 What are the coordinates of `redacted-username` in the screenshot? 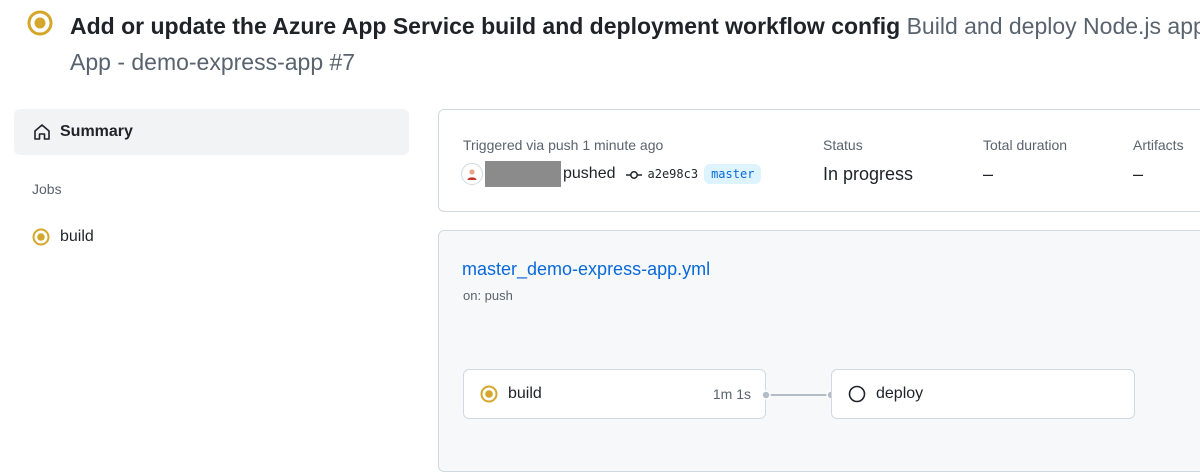 It's located at (523, 174).